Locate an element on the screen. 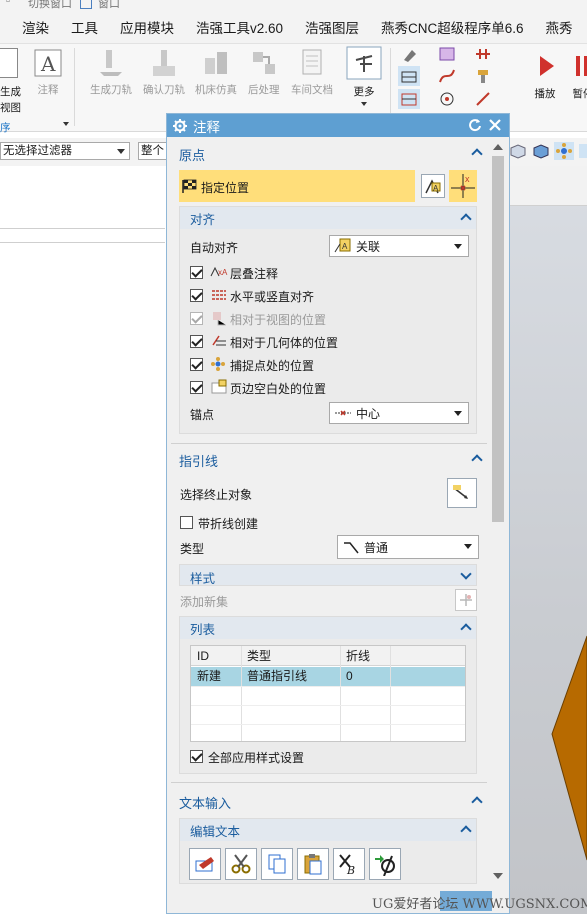 Image resolution: width=587 pixels, height=914 pixels. point-tool-icon is located at coordinates (447, 99).